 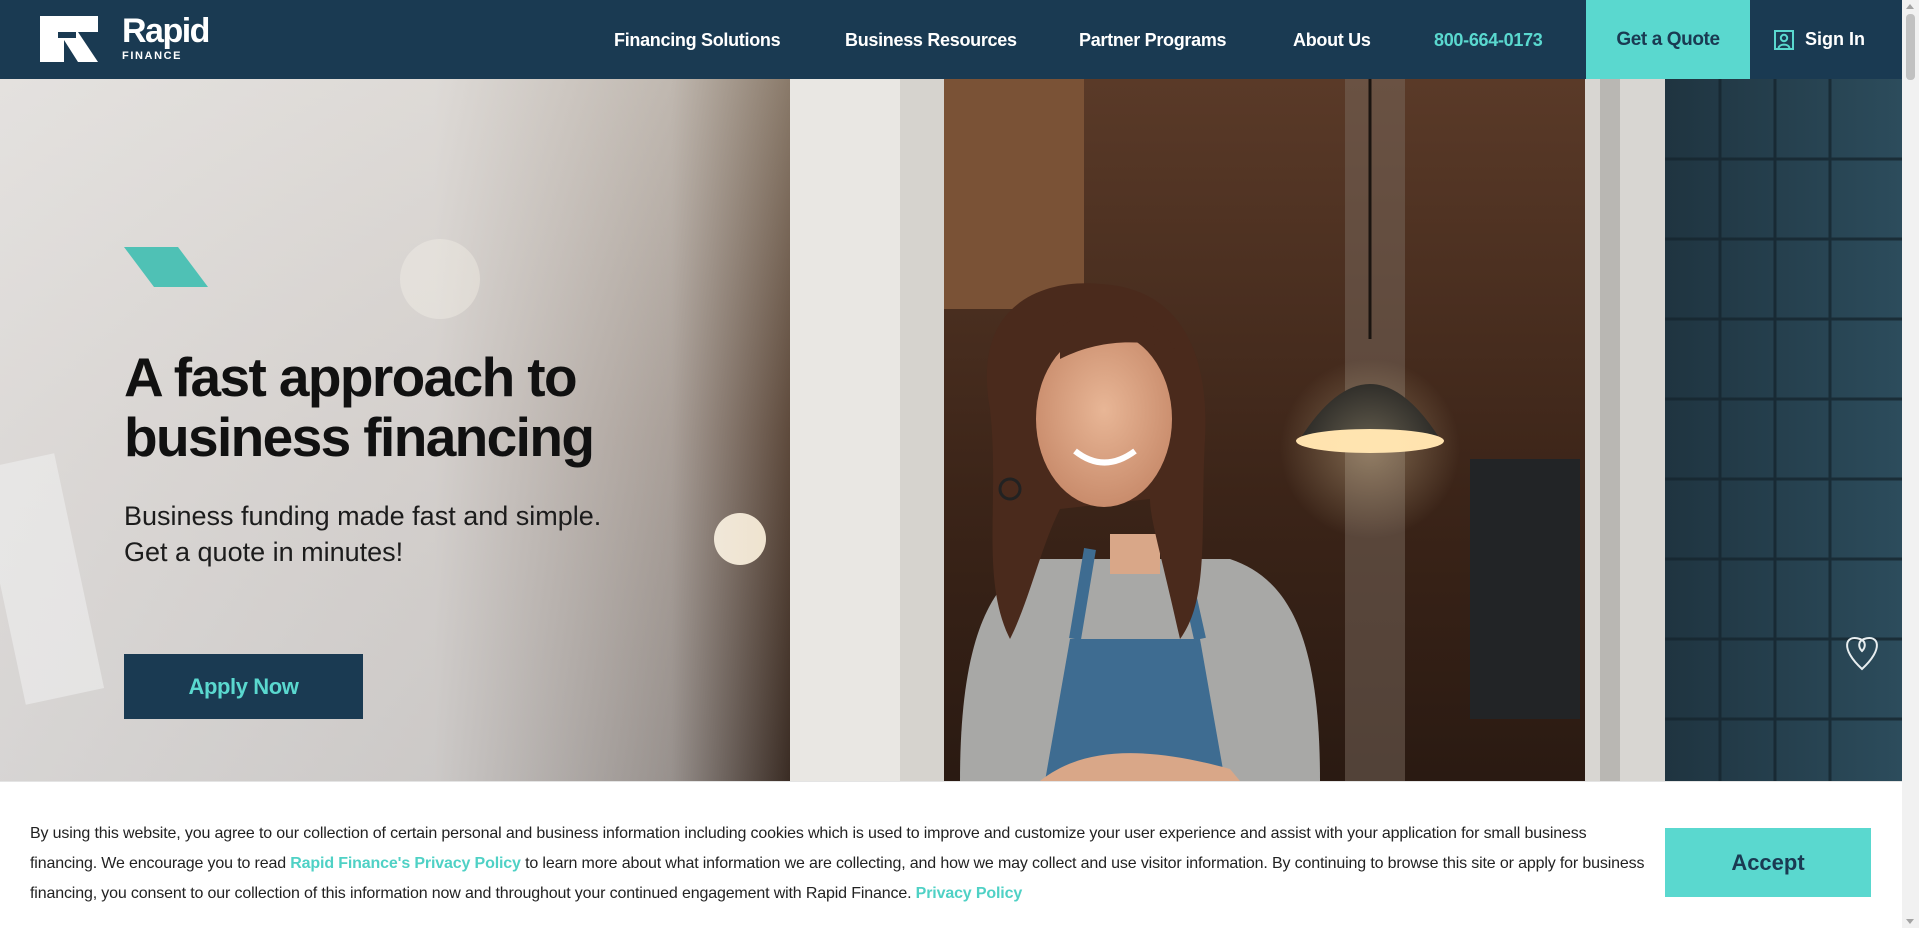 What do you see at coordinates (1668, 39) in the screenshot?
I see `get-a-quote-button: Get a Quote` at bounding box center [1668, 39].